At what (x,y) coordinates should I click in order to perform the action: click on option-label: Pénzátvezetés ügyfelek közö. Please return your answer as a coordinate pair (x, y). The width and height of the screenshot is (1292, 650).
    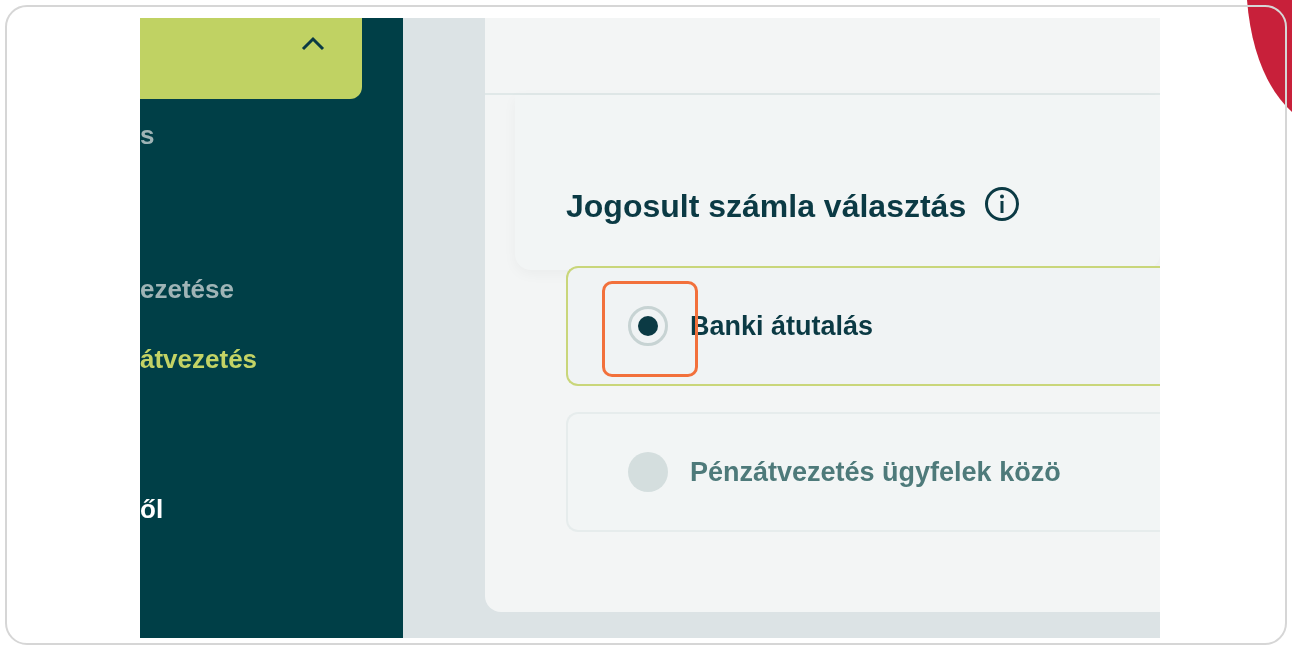
    Looking at the image, I should click on (875, 472).